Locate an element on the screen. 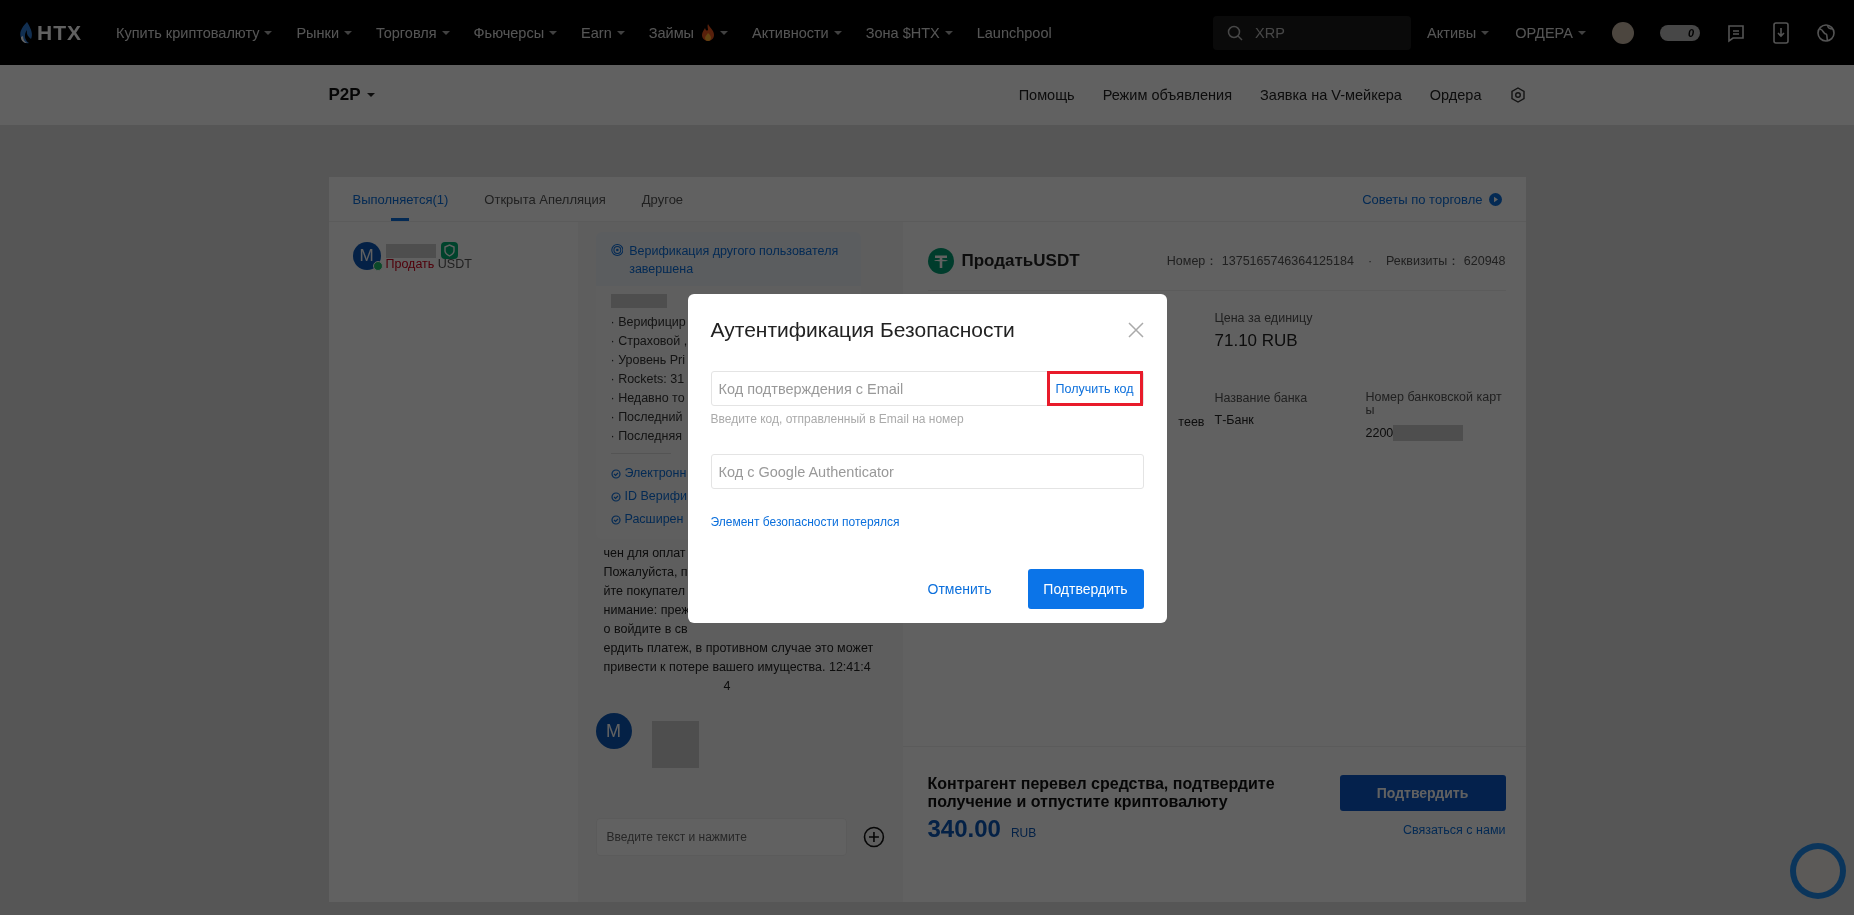 The width and height of the screenshot is (1854, 915). header-link: Заявка на V-мейкера is located at coordinates (1331, 95).